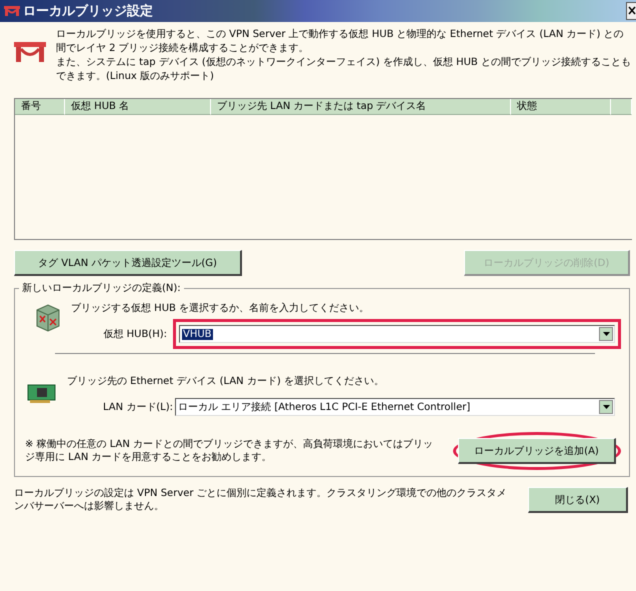  Describe the element at coordinates (88, 11) in the screenshot. I see `window-title: ローカルブリッジ設定` at that location.